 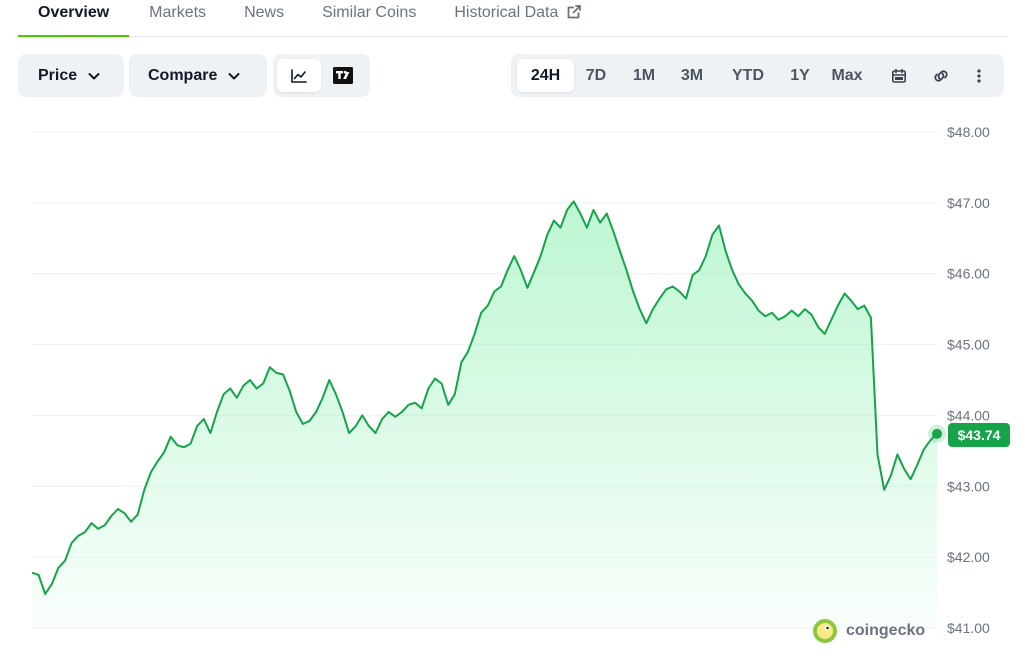 I want to click on chart-toolbar: Price Compare 24H 7D 1M 3M YTD 1Y Max, so click(x=511, y=75).